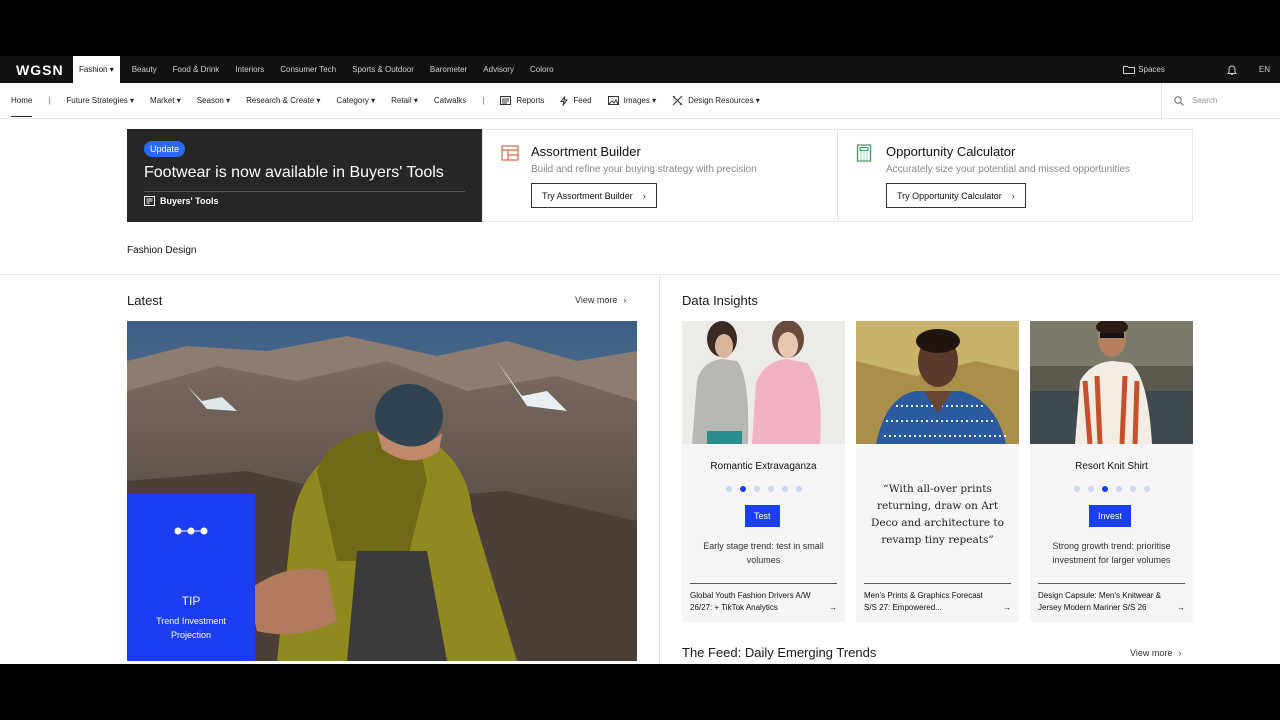 Image resolution: width=1280 pixels, height=720 pixels. What do you see at coordinates (677, 100) in the screenshot?
I see `tools-icon` at bounding box center [677, 100].